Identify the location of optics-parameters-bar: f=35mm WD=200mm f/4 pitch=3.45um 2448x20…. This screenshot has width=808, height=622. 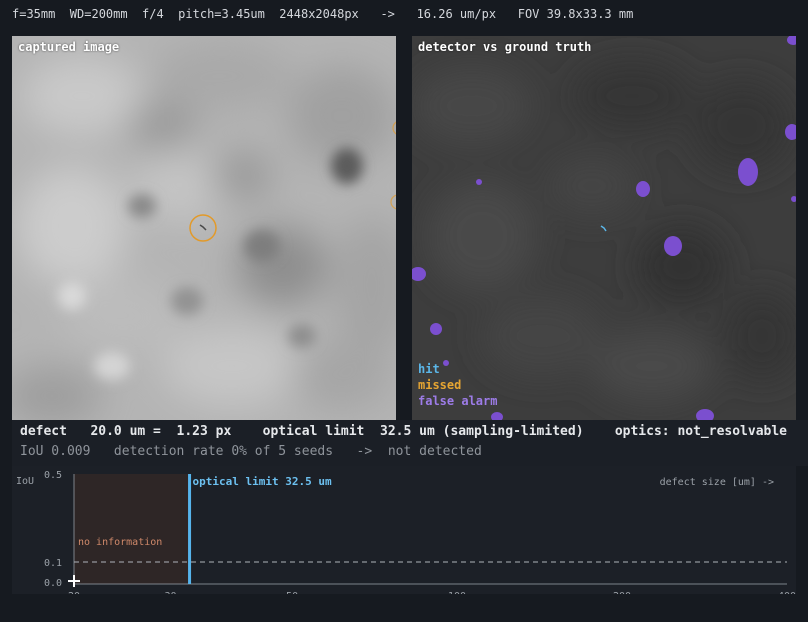
(323, 14).